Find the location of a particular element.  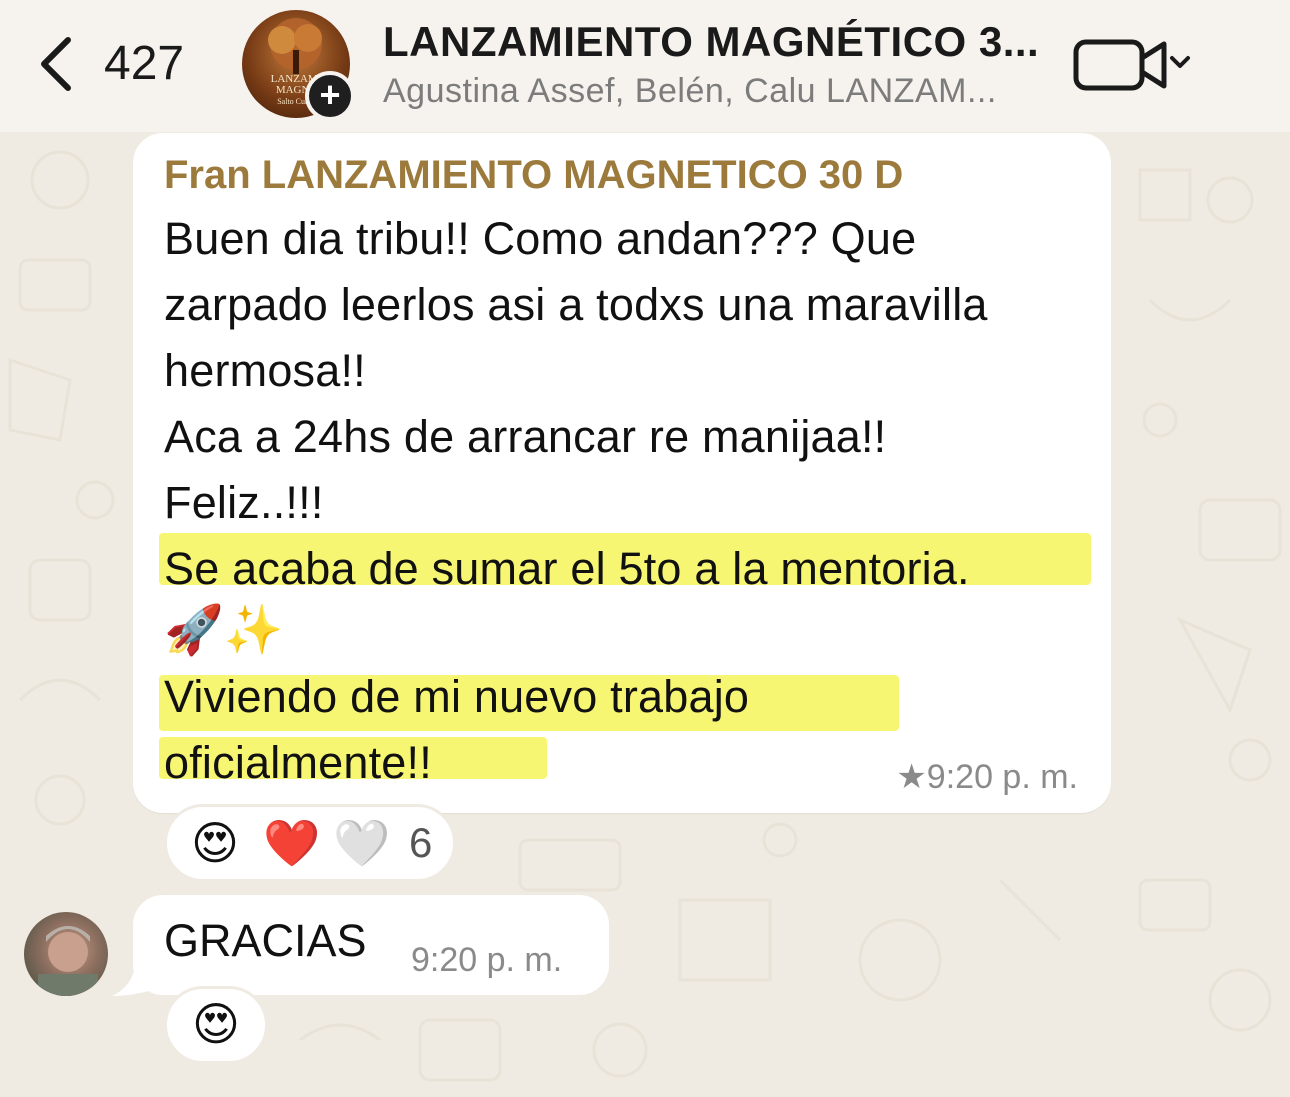

message-line-highlighted: Viviendo de mi nuevo trabajo is located at coordinates (457, 696).